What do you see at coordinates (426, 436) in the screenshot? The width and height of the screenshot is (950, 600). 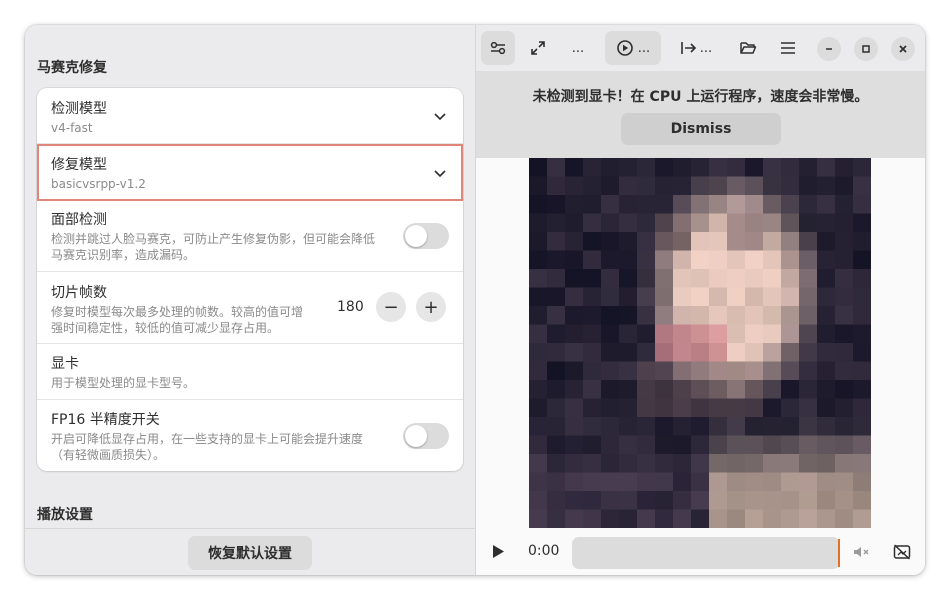 I see `fp16-toggle` at bounding box center [426, 436].